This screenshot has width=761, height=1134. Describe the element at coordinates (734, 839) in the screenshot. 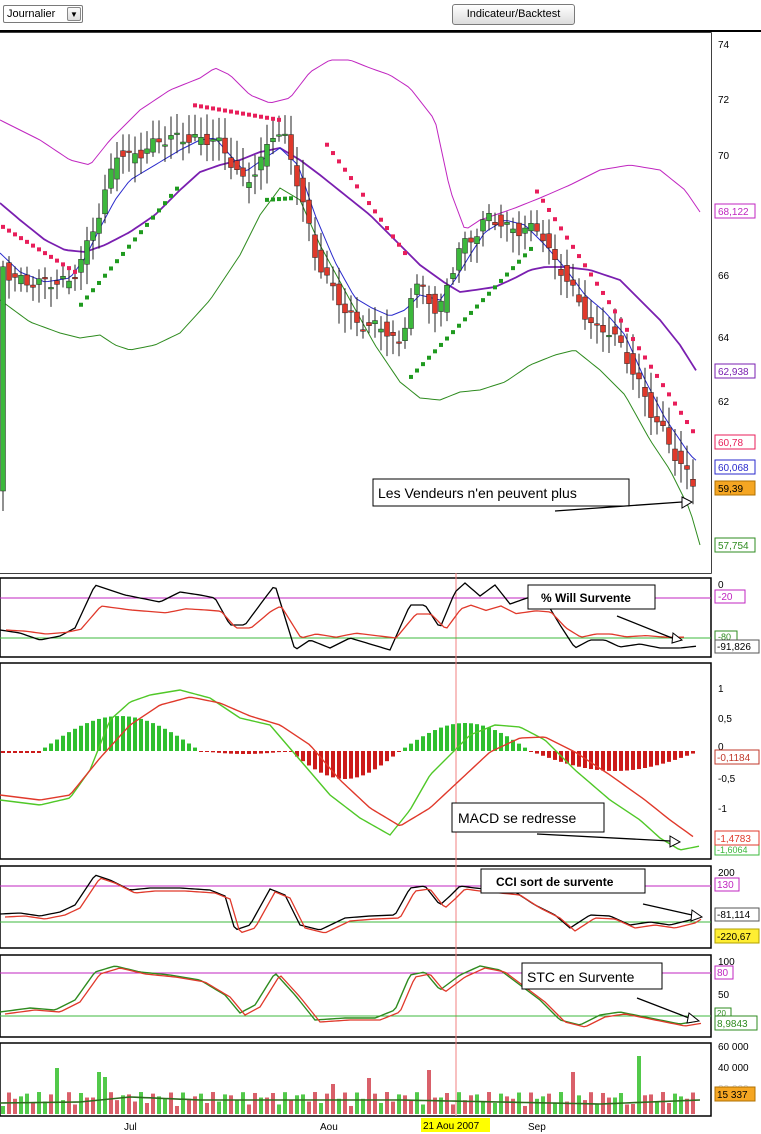

I see `macd-signal-badge: -1,4783` at that location.